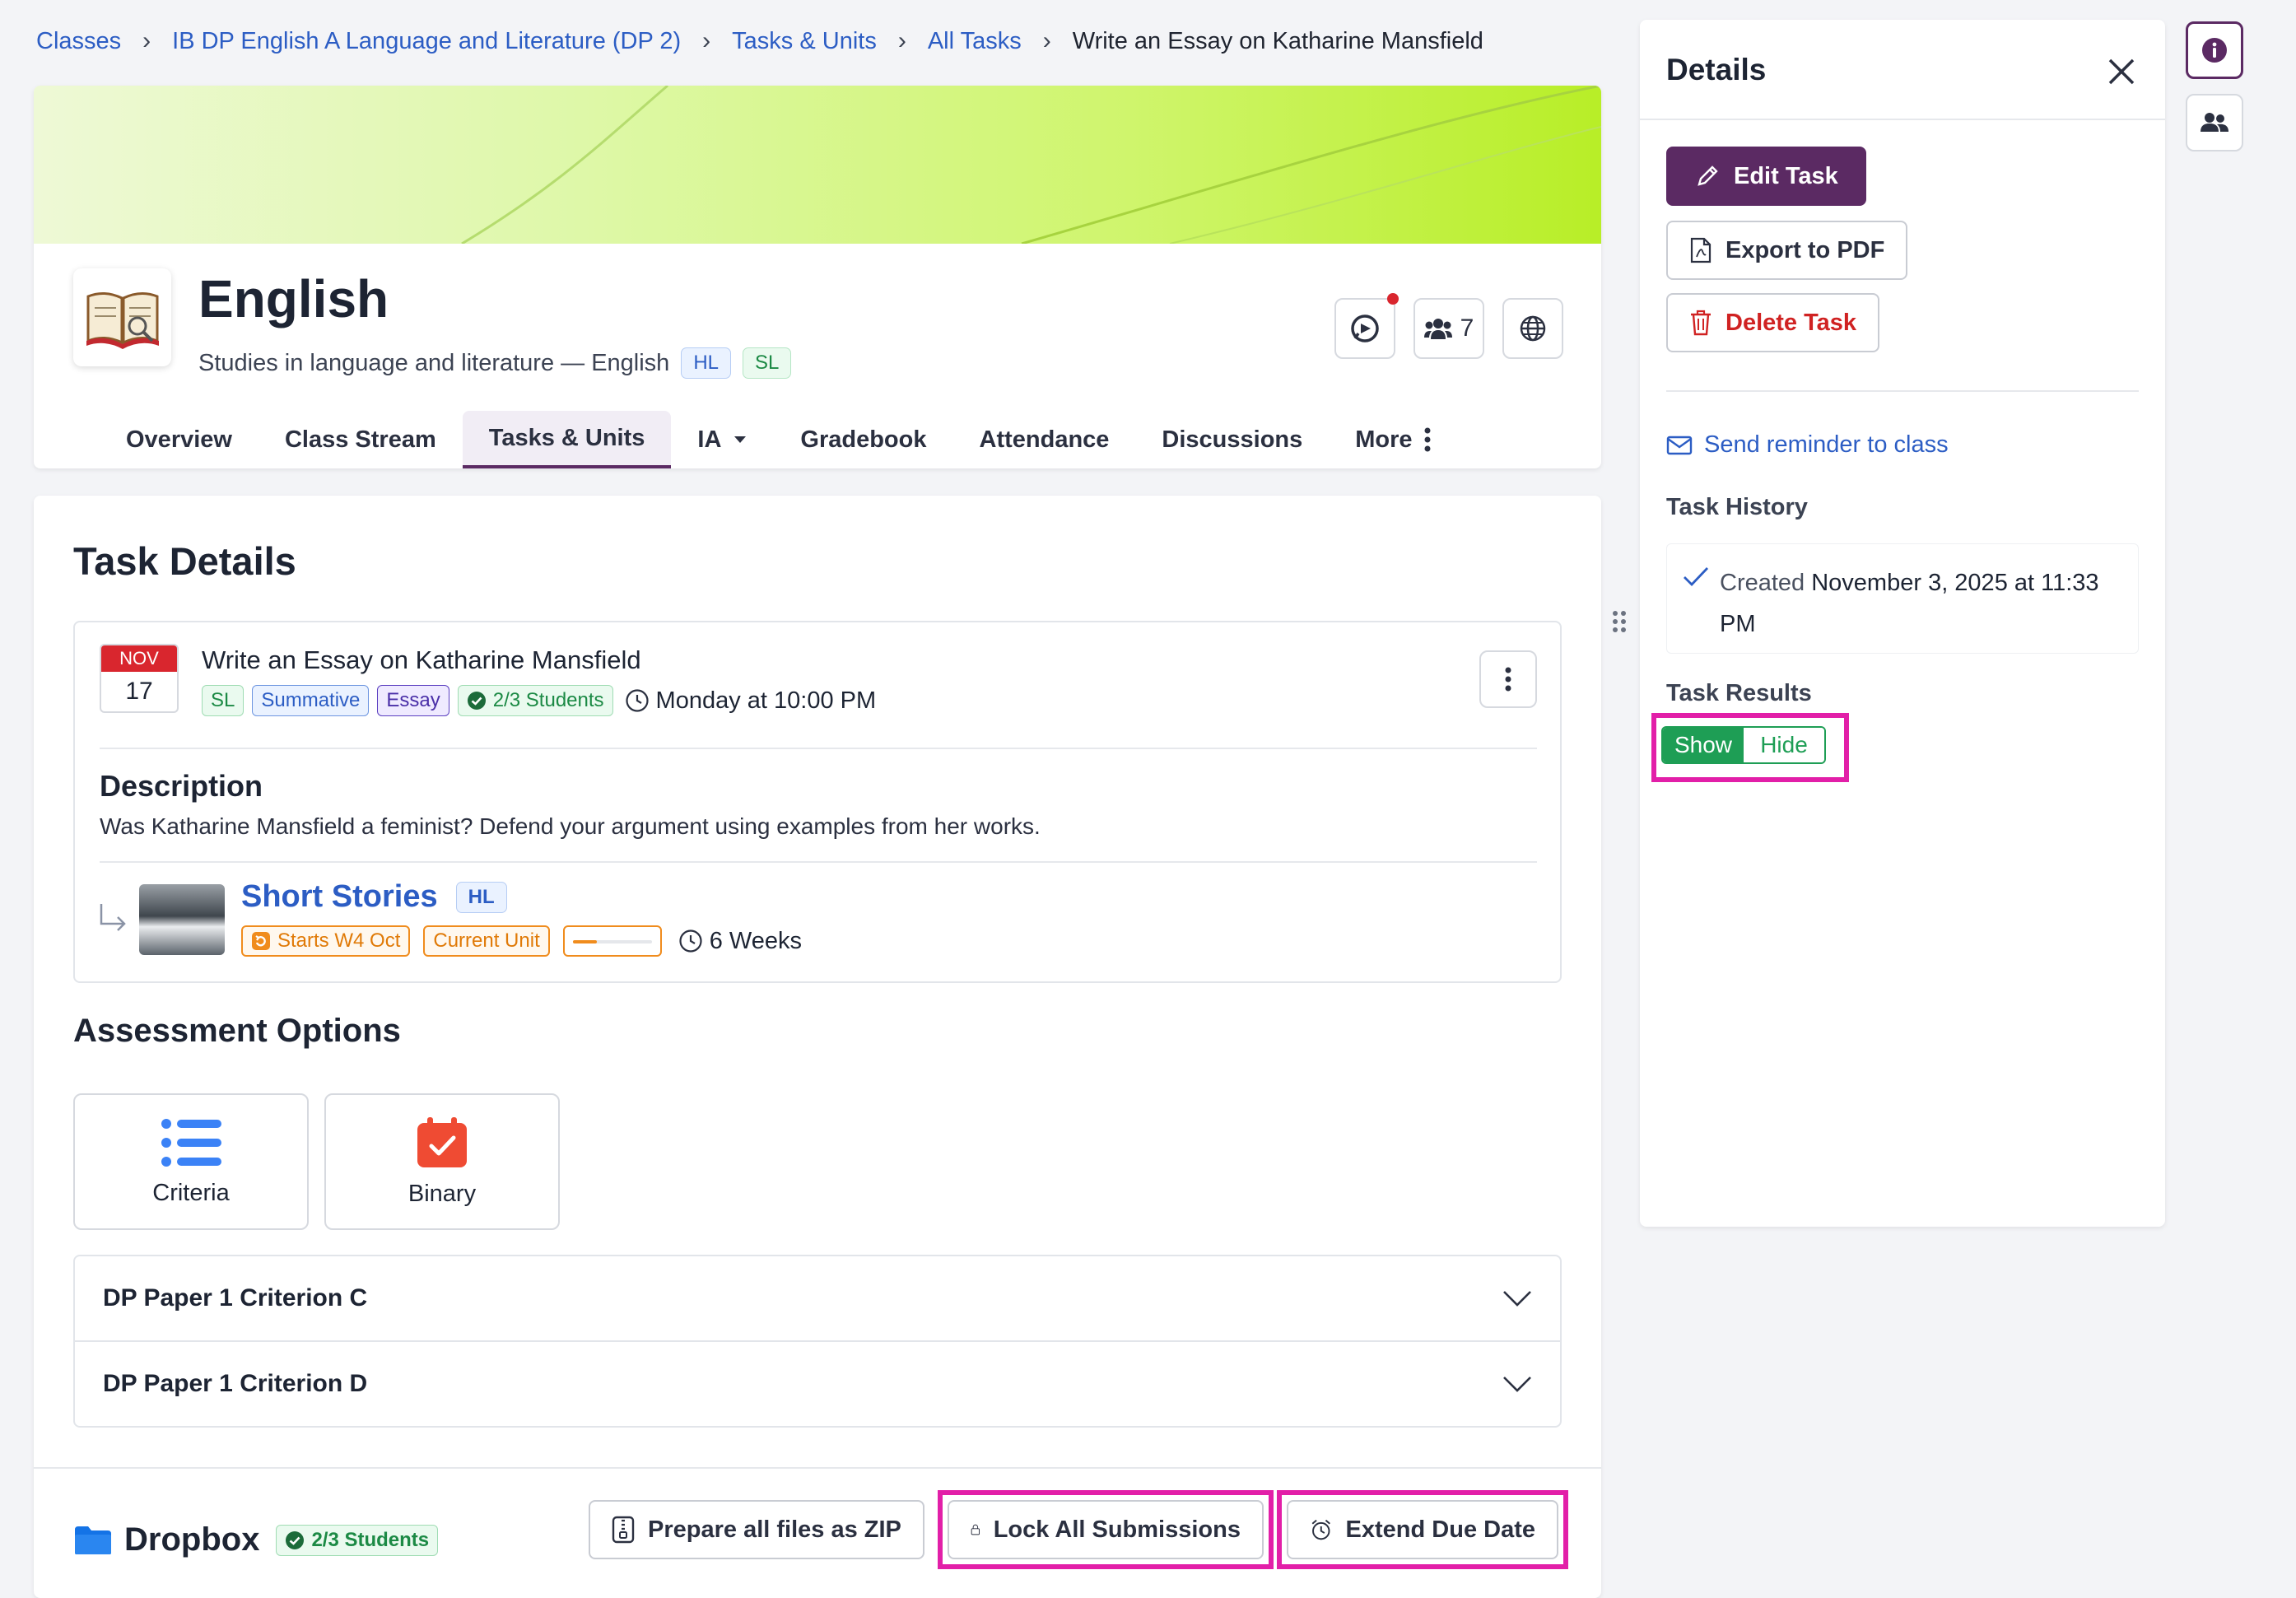  Describe the element at coordinates (413, 700) in the screenshot. I see `task-category-tag: Essay` at that location.